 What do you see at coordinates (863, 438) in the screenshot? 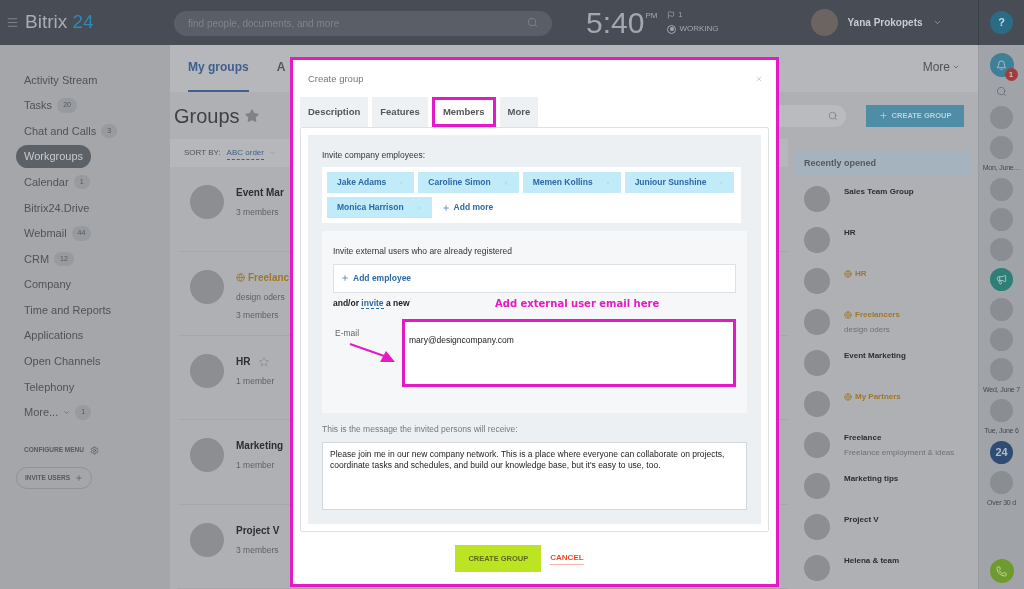
I see `recent-group-name: Freelance` at bounding box center [863, 438].